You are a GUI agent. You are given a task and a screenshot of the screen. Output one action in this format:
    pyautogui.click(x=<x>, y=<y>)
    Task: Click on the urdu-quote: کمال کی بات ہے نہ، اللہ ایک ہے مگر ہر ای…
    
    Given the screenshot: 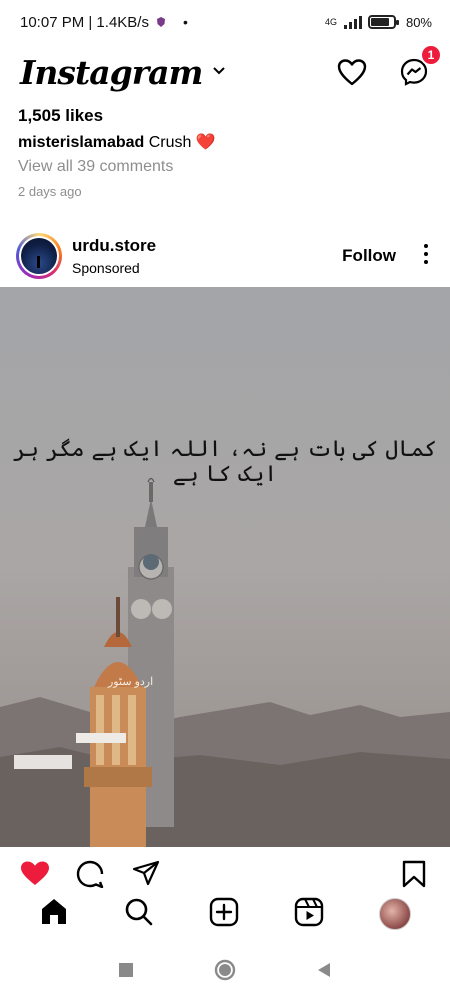 What is the action you would take?
    pyautogui.click(x=225, y=462)
    